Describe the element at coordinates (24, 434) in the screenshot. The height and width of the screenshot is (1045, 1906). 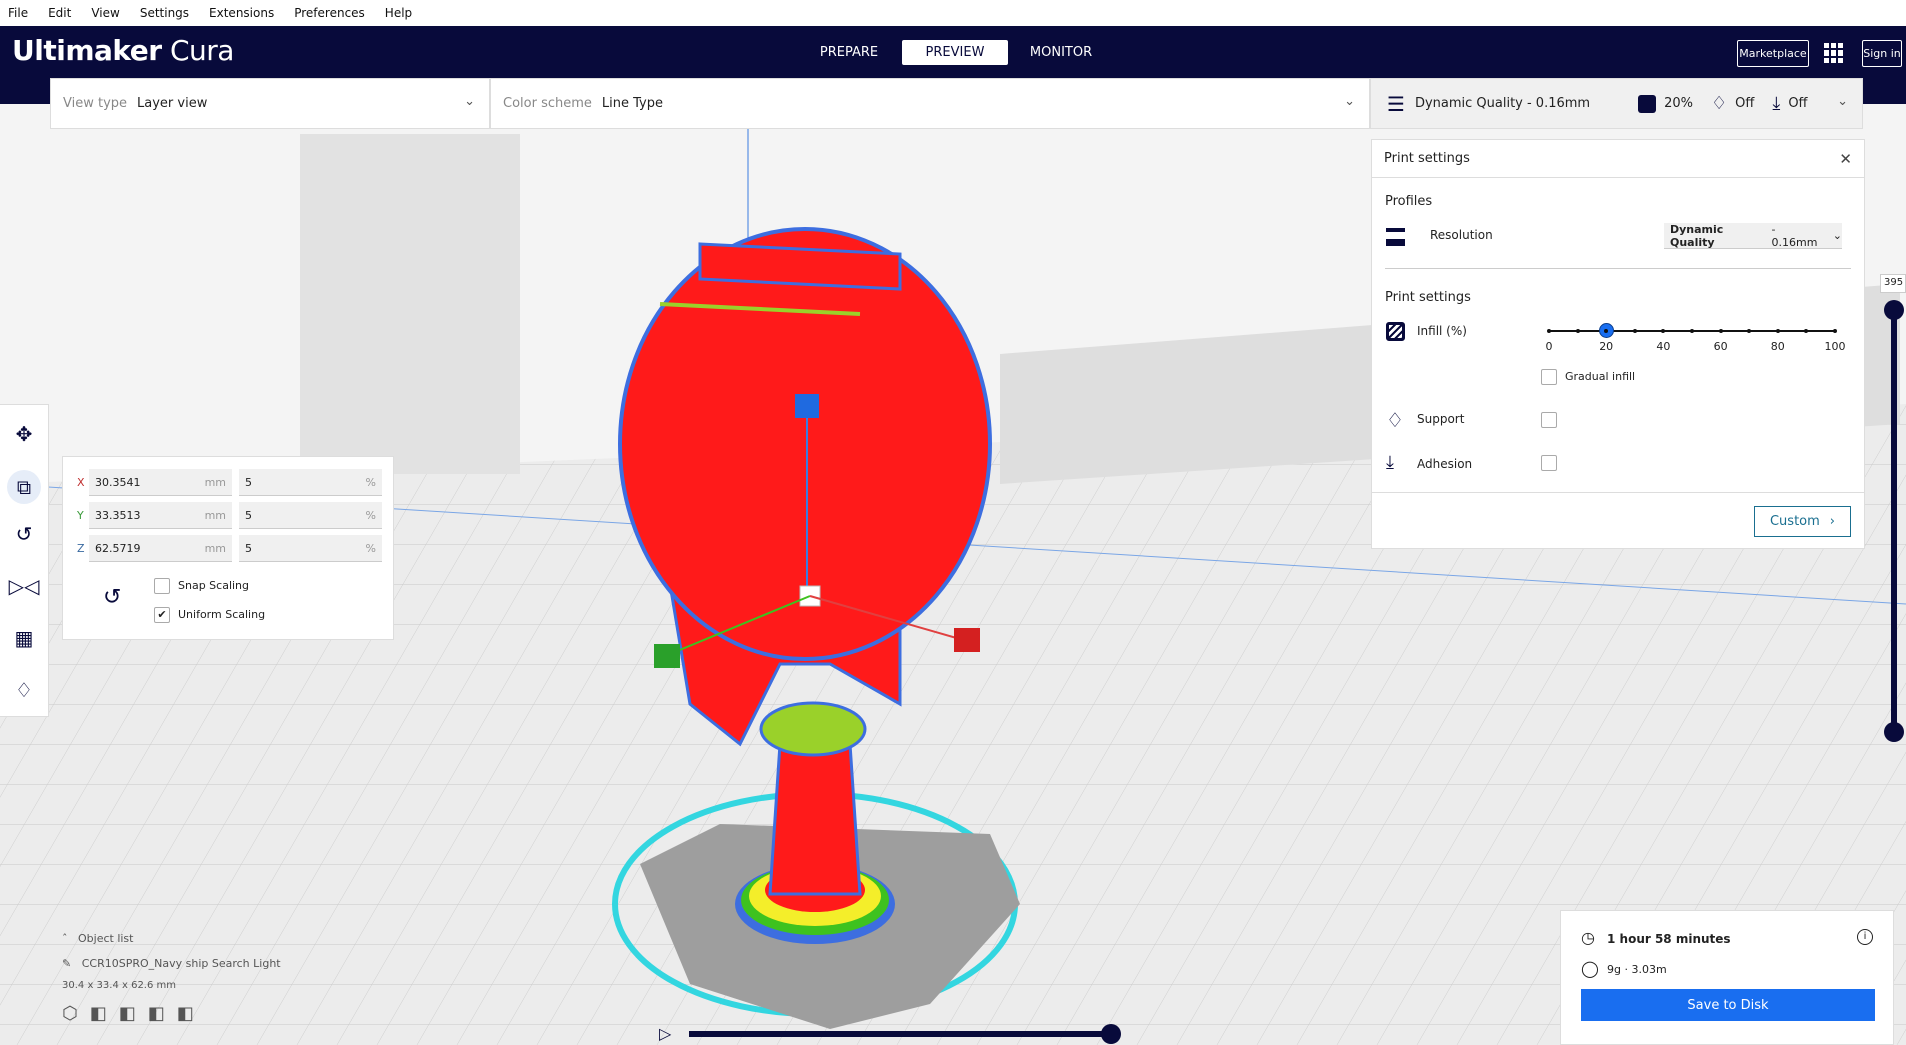
I see `move-tool-icon: ✥` at that location.